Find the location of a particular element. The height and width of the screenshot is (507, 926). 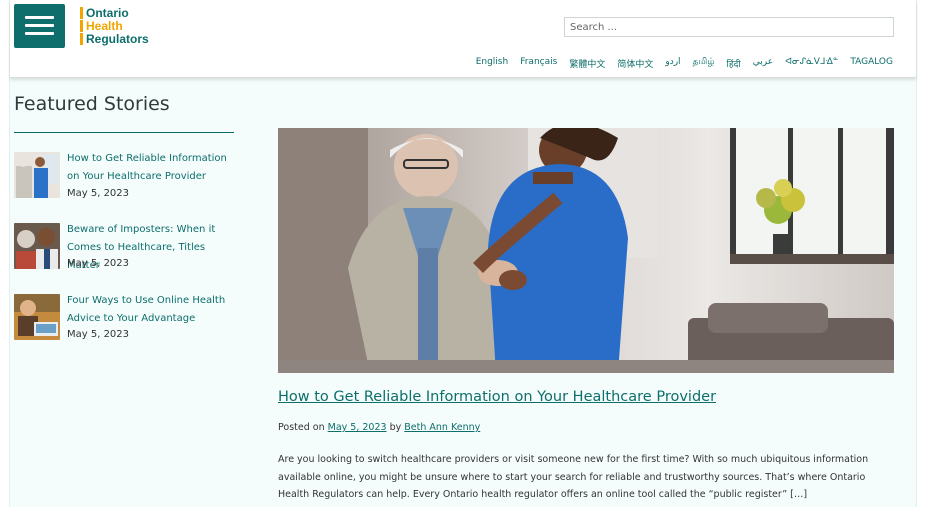

language-link-simplified-chinese: 简体中文 is located at coordinates (635, 63).